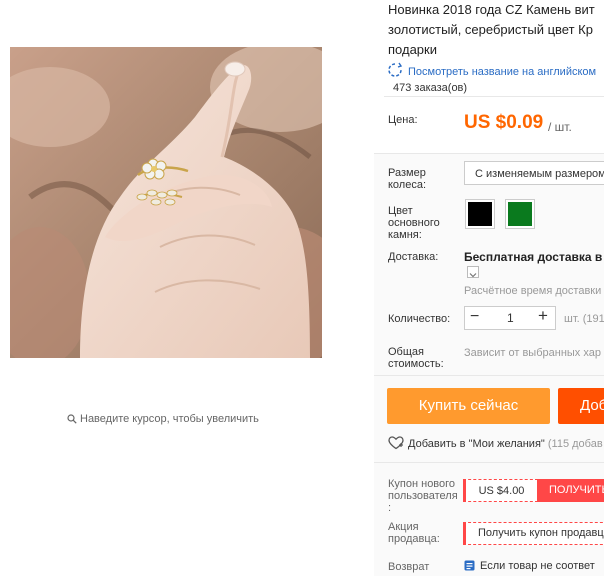  What do you see at coordinates (543, 316) in the screenshot?
I see `quantity-increase-button: +` at bounding box center [543, 316].